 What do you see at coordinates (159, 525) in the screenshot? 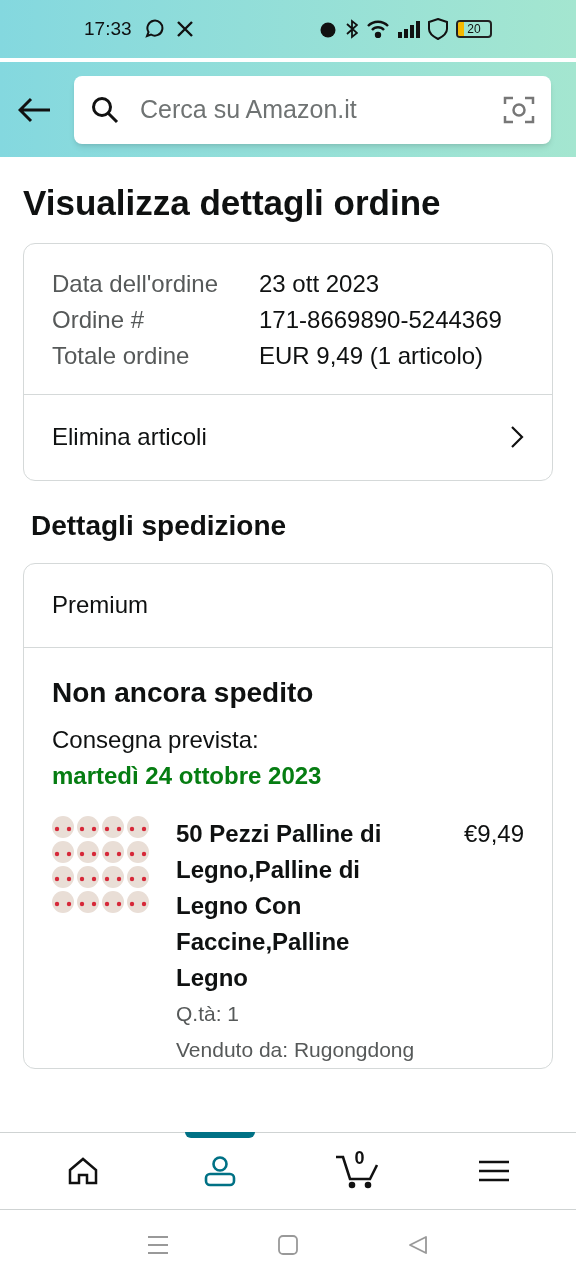
I see `section-heading: Dettagli spedizione` at bounding box center [159, 525].